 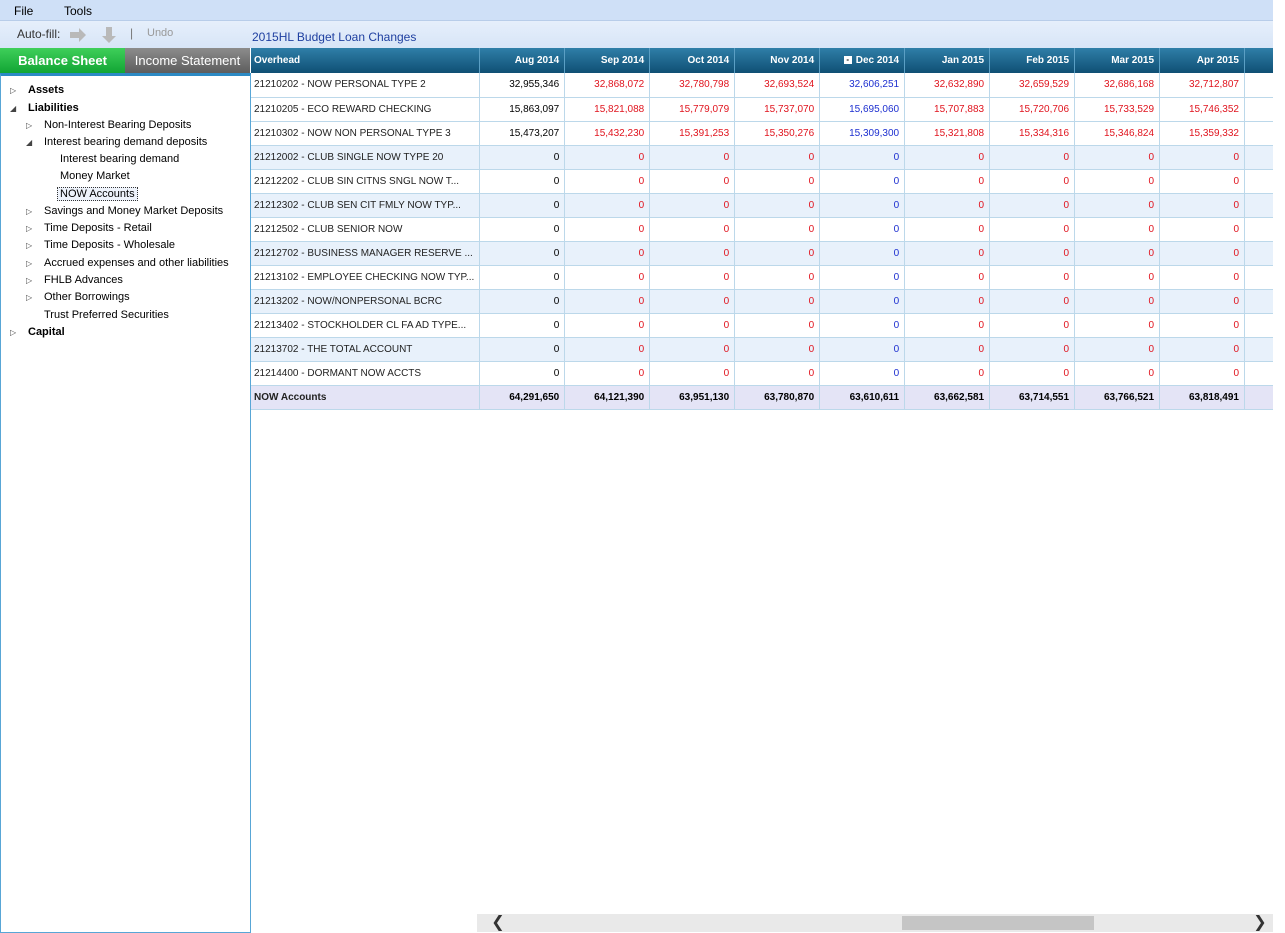 What do you see at coordinates (777, 85) in the screenshot?
I see `value-cell: 32,693,524` at bounding box center [777, 85].